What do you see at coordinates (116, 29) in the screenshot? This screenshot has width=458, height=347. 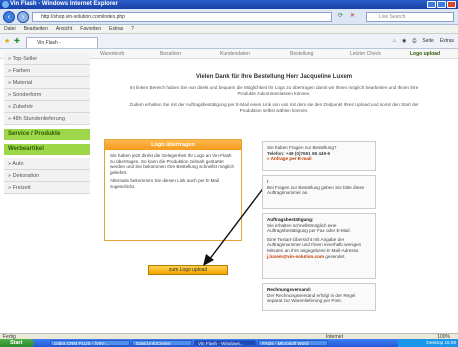 I see `menu-extras: Extras` at bounding box center [116, 29].